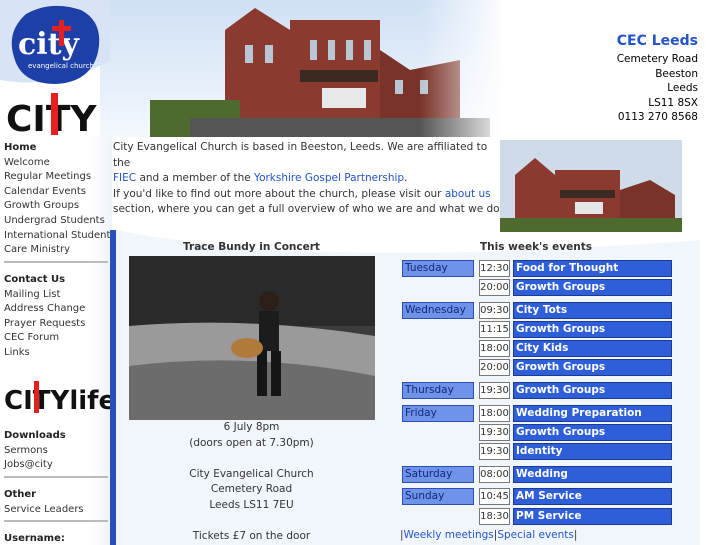 The image size is (727, 545). Describe the element at coordinates (494, 474) in the screenshot. I see `event-time: 08:00` at that location.